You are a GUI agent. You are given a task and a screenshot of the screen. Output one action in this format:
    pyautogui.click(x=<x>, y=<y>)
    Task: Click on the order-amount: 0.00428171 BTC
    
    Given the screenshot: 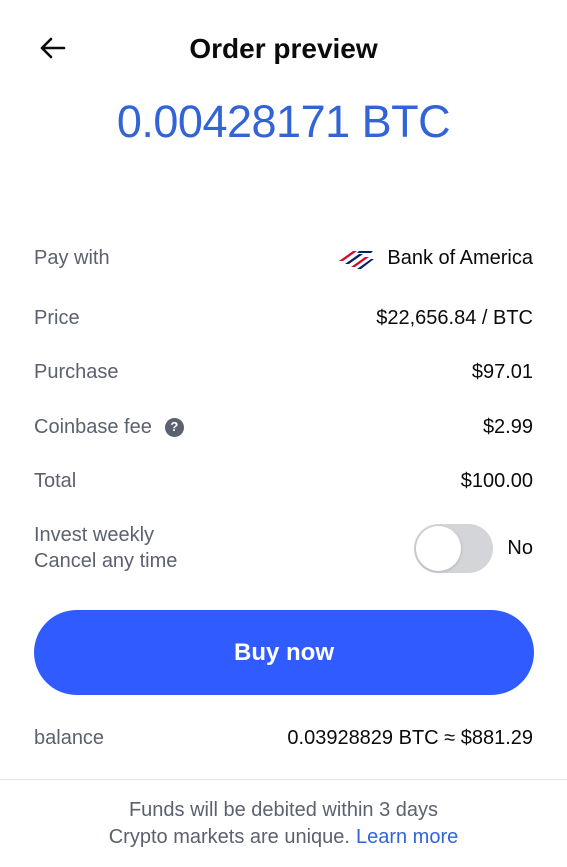 What is the action you would take?
    pyautogui.click(x=283, y=121)
    